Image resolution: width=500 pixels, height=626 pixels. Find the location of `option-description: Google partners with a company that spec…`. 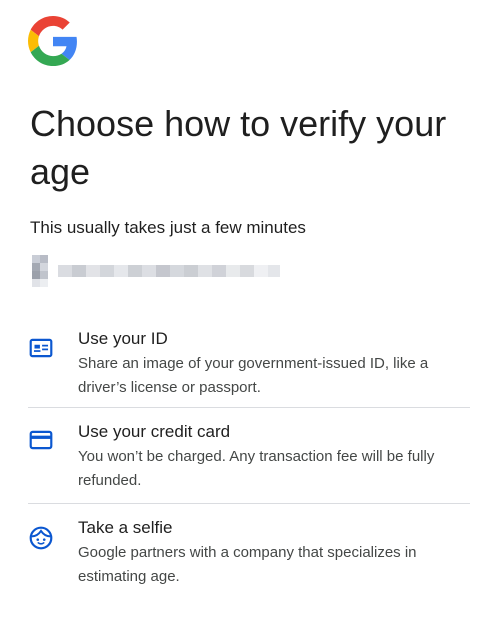

option-description: Google partners with a company that spec… is located at coordinates (247, 564).